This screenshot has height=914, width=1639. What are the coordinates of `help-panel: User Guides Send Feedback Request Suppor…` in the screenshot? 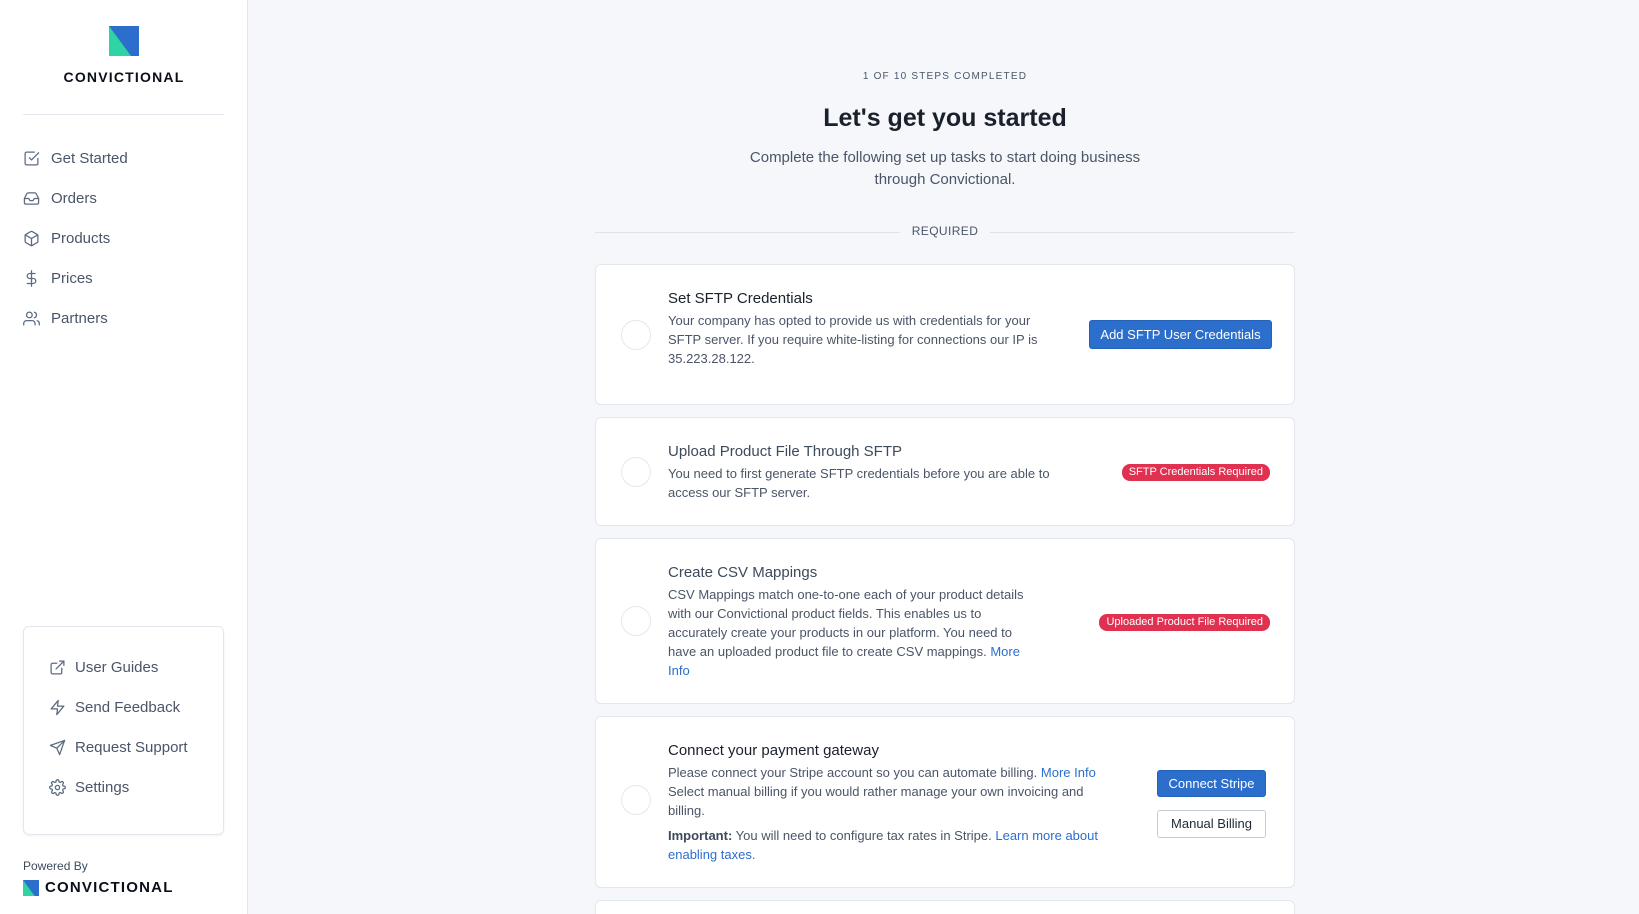 It's located at (123, 730).